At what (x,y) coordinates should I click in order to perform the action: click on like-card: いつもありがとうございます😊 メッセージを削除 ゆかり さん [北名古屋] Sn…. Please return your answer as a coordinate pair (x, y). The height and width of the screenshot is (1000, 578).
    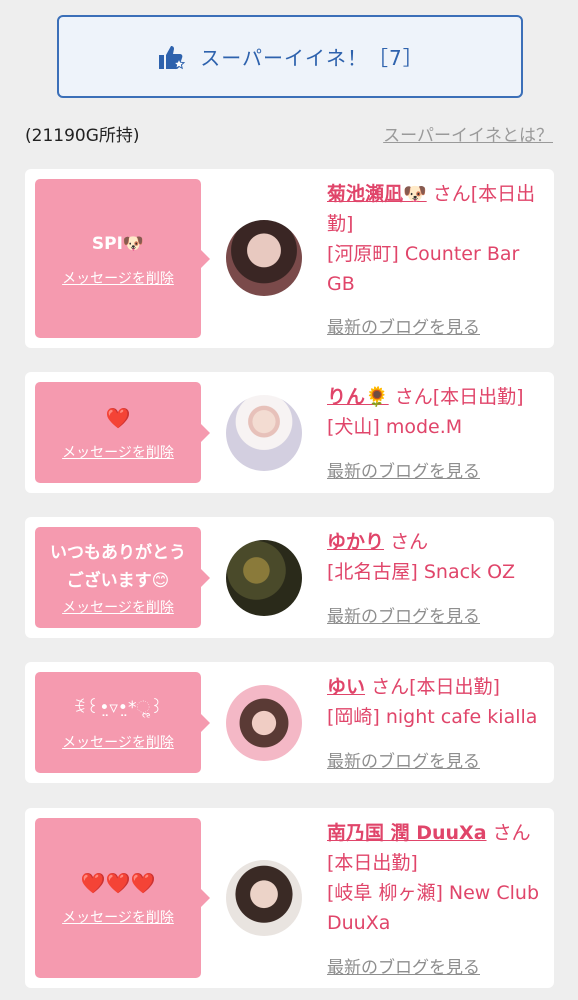
    Looking at the image, I should click on (289, 577).